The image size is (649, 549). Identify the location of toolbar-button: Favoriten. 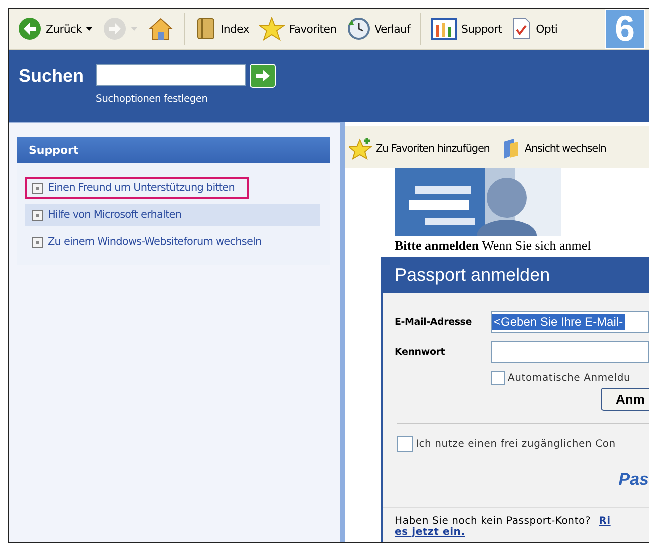
(298, 29).